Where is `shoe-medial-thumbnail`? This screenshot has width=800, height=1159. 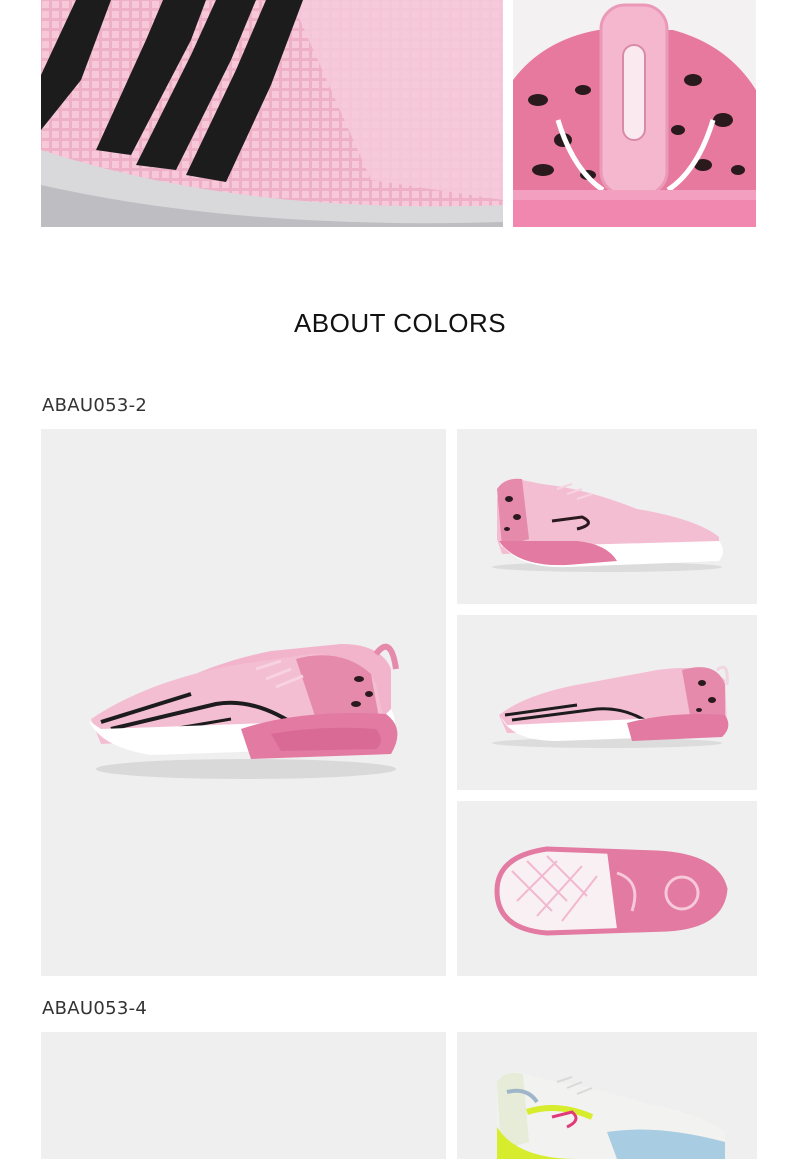
shoe-medial-thumbnail is located at coordinates (607, 702).